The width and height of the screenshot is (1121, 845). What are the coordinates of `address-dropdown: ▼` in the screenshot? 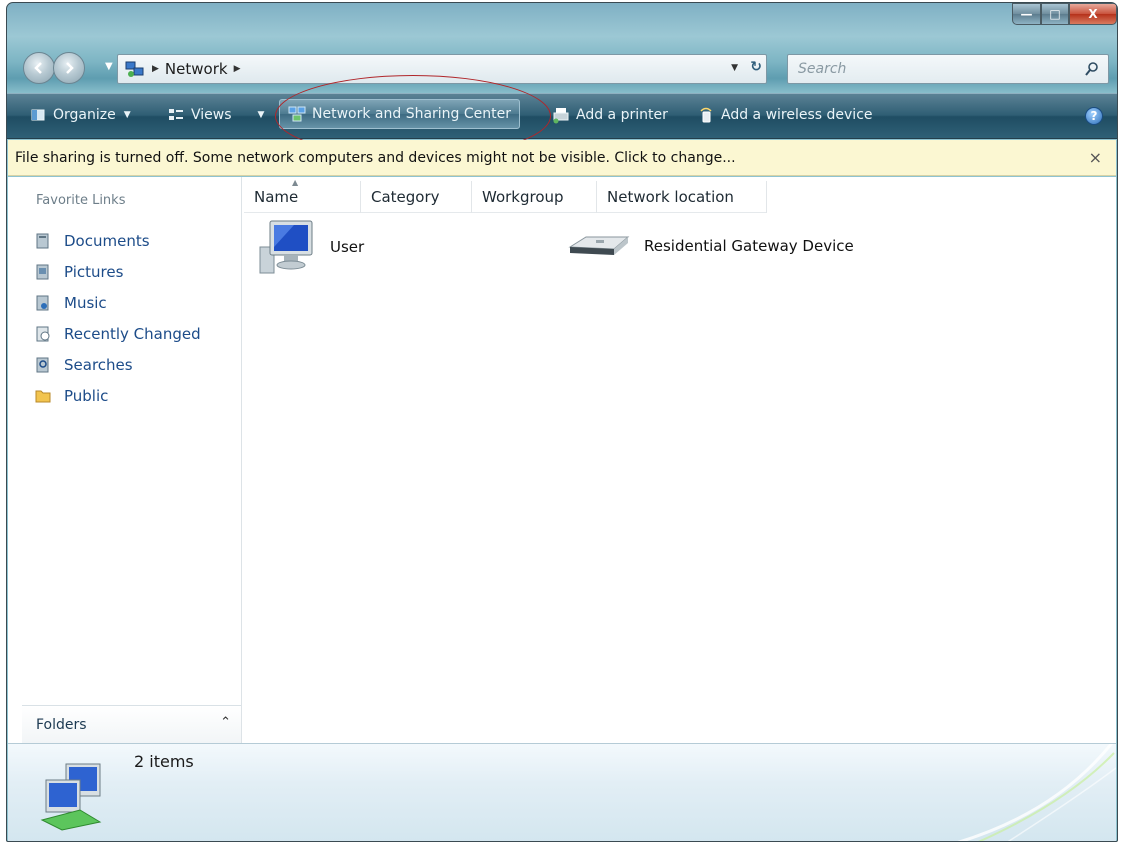 It's located at (734, 68).